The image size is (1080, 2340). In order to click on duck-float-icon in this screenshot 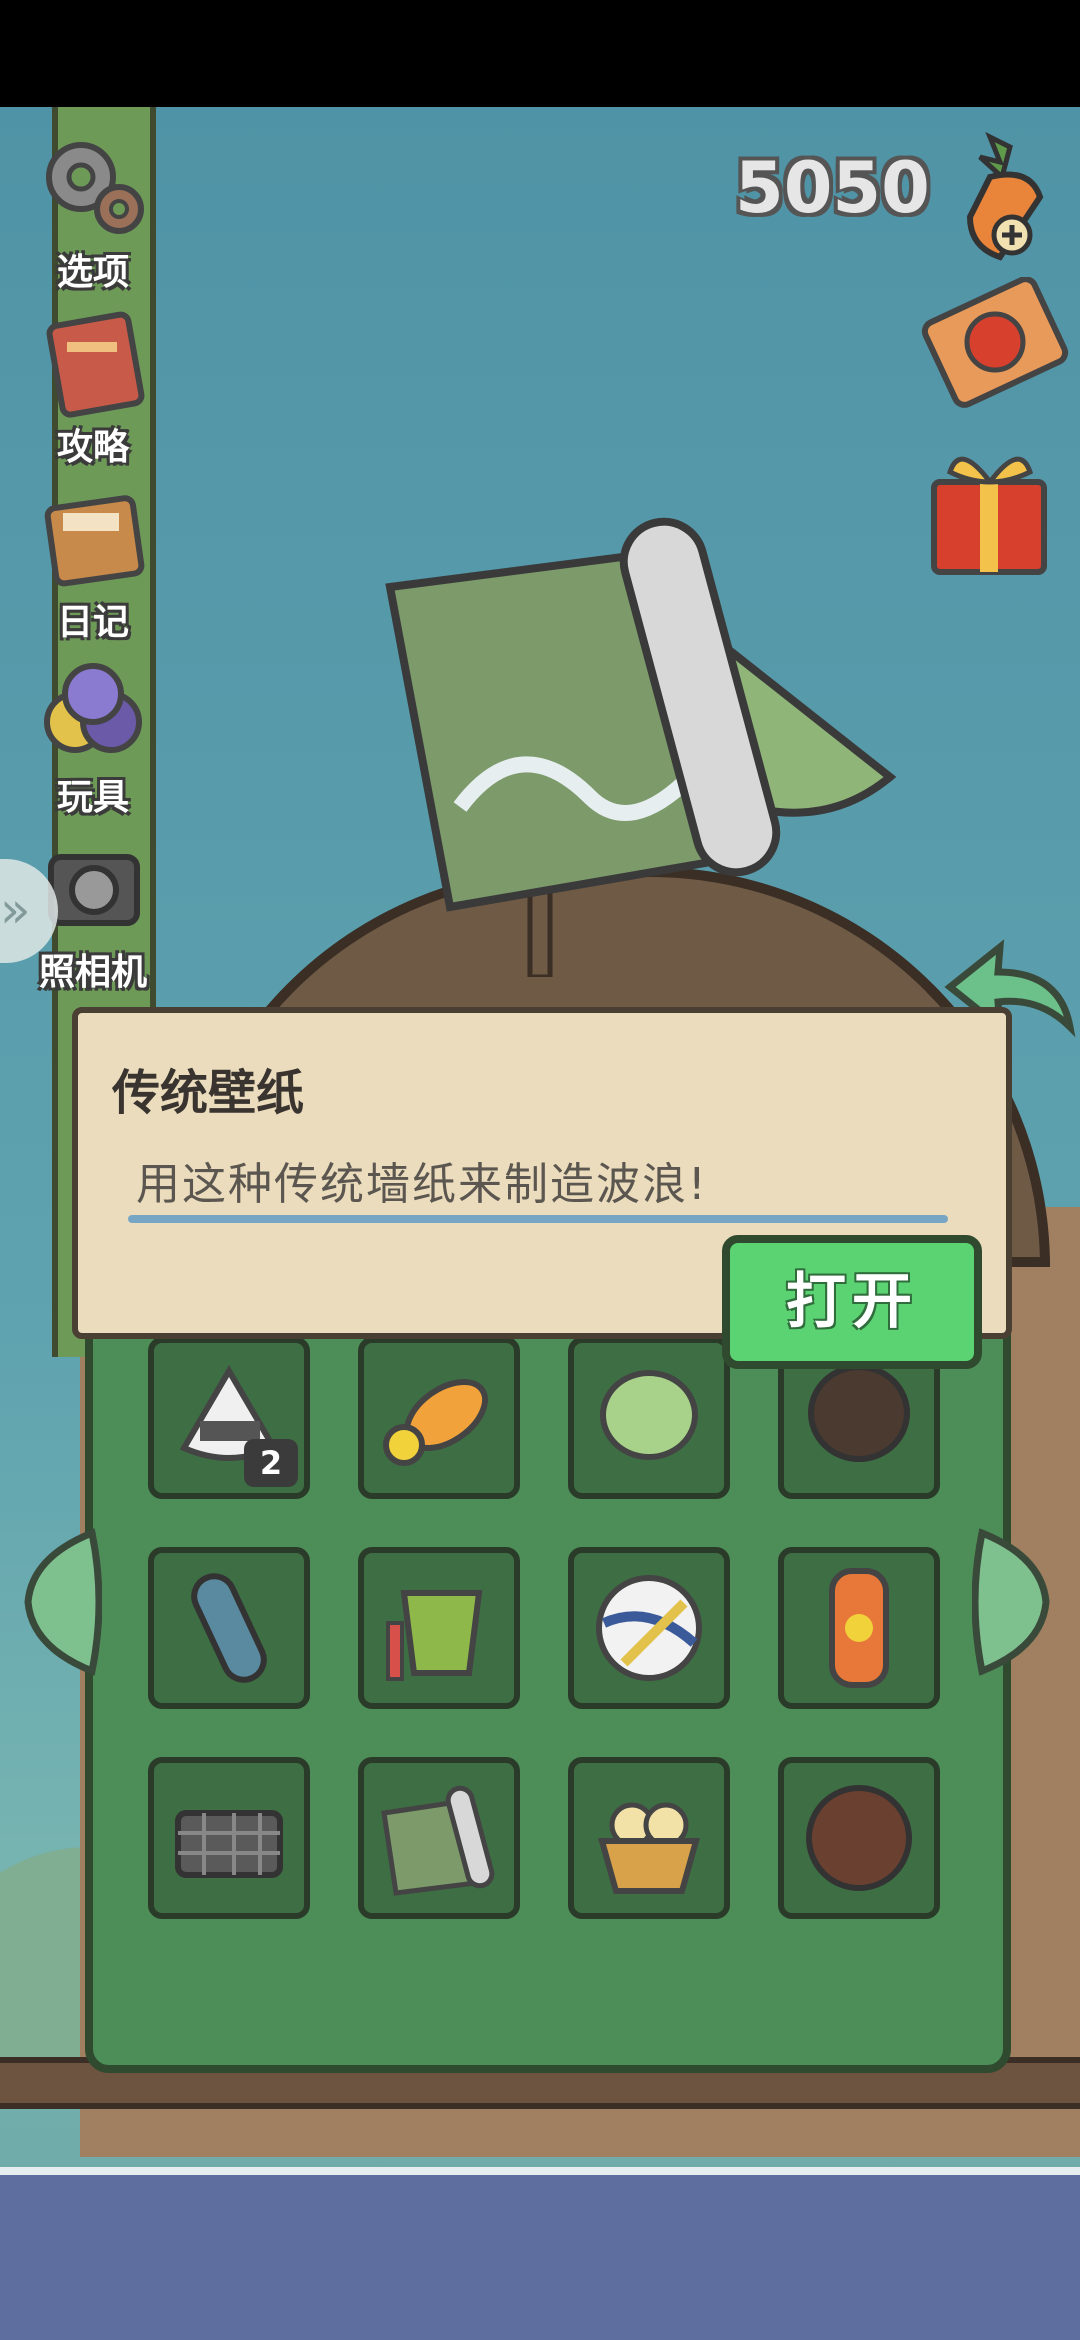, I will do `click(436, 1422)`.